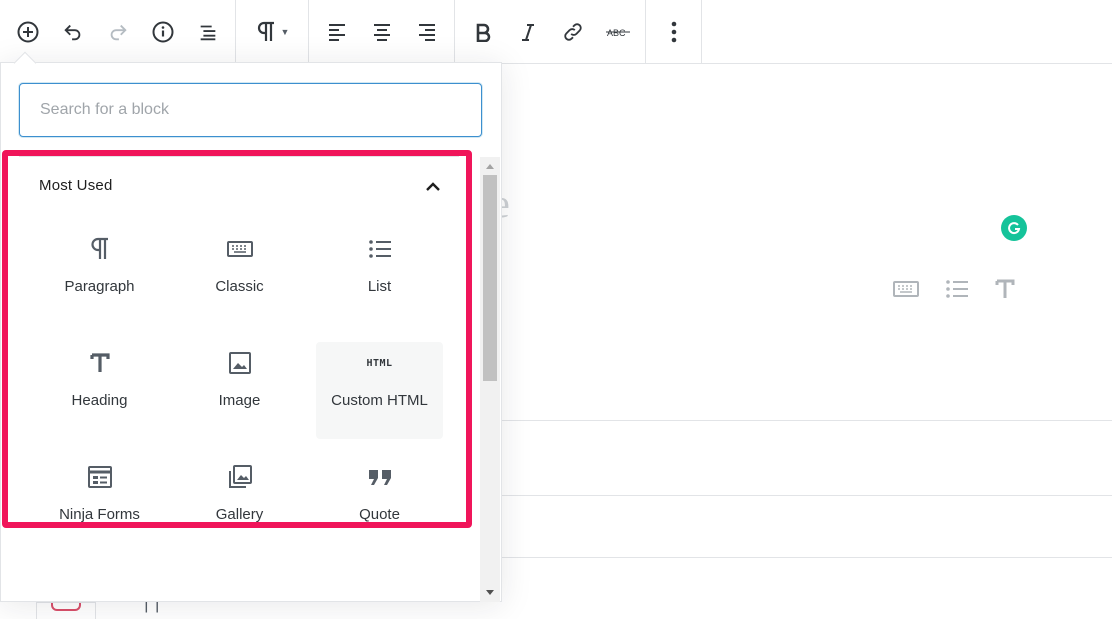  Describe the element at coordinates (99, 504) in the screenshot. I see `block-item-ninja-forms: Ninja Forms` at that location.